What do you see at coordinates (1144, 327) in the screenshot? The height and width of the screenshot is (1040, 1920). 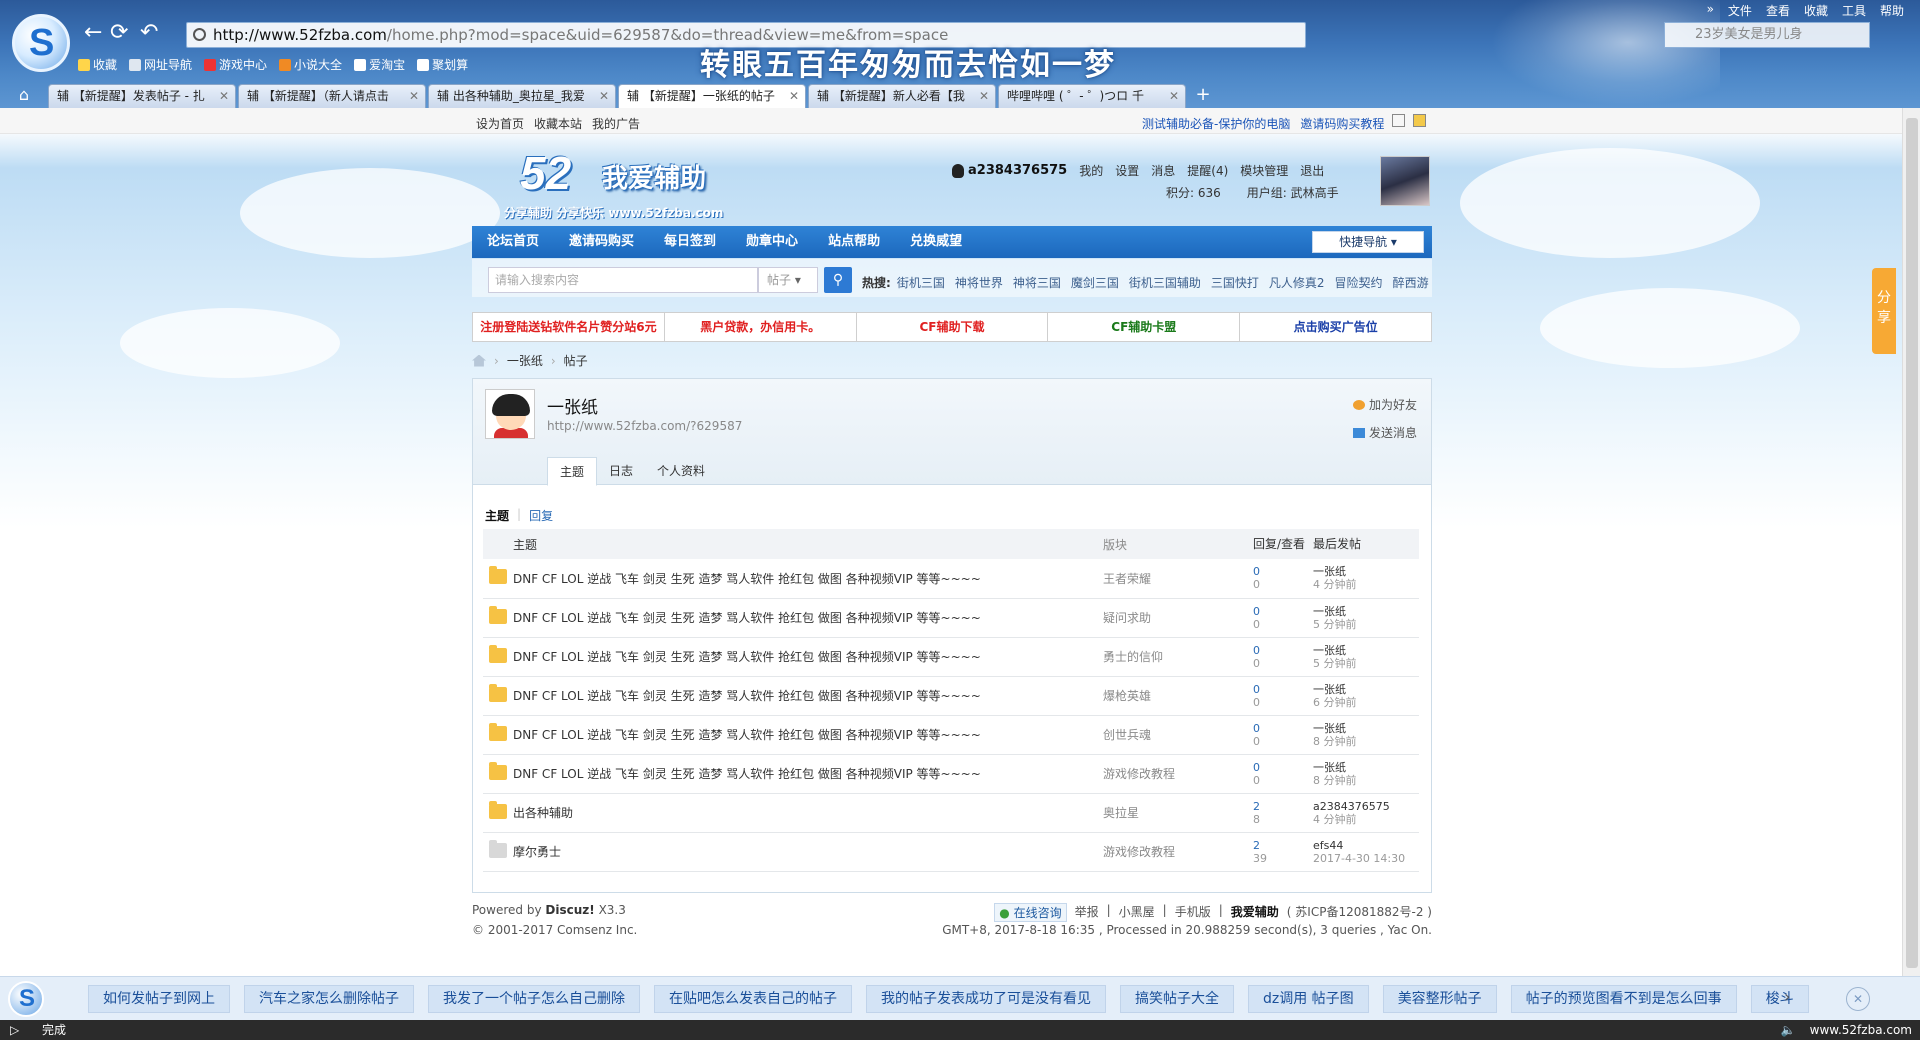 I see `ad-link: CF辅助卡盟` at bounding box center [1144, 327].